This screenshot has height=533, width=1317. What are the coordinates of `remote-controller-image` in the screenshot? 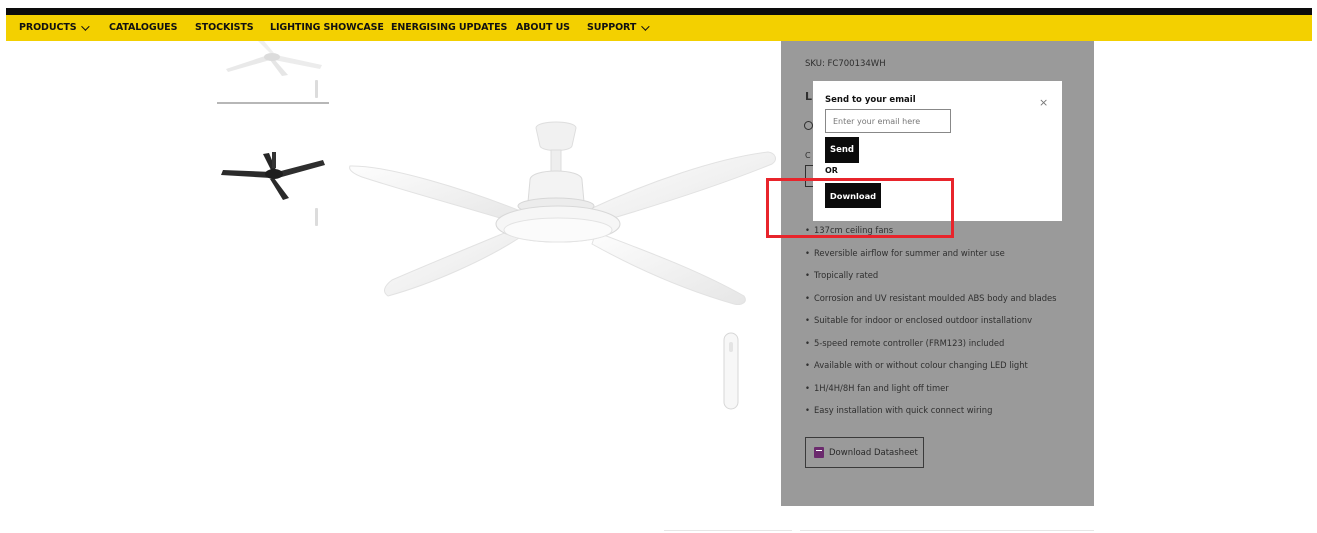 It's located at (731, 371).